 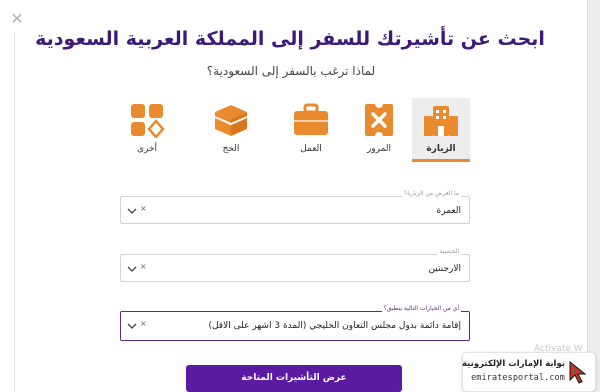 I want to click on modal-subtitle: لماذا ترغب بالسفر إلى السعودية؟, so click(x=291, y=71).